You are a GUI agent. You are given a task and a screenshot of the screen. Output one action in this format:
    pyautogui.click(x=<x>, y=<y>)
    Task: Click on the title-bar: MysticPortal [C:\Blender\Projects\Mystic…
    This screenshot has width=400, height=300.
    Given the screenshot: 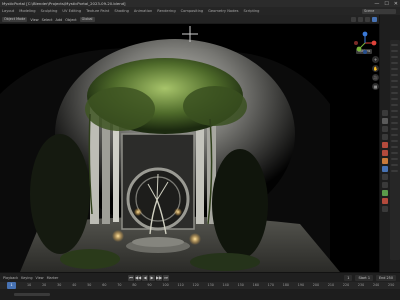 What is the action you would take?
    pyautogui.click(x=200, y=3)
    